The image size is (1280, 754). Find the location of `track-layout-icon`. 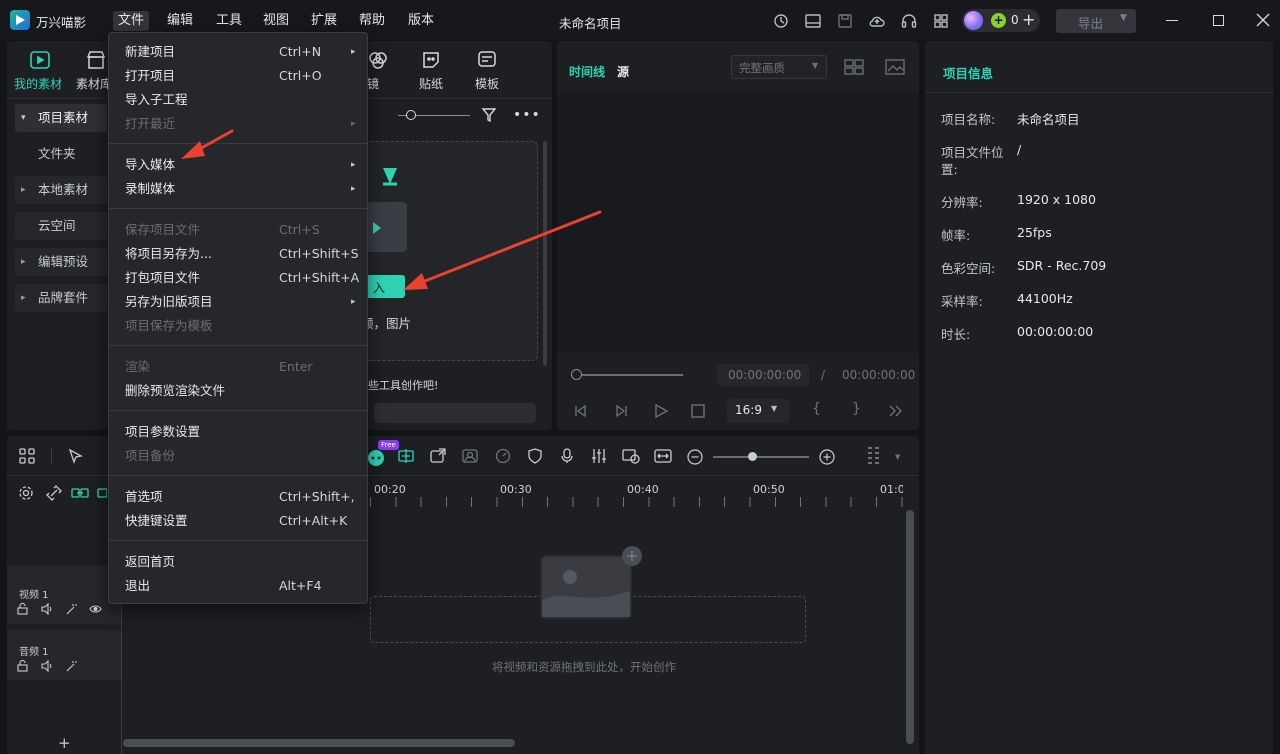

track-layout-icon is located at coordinates (875, 457).